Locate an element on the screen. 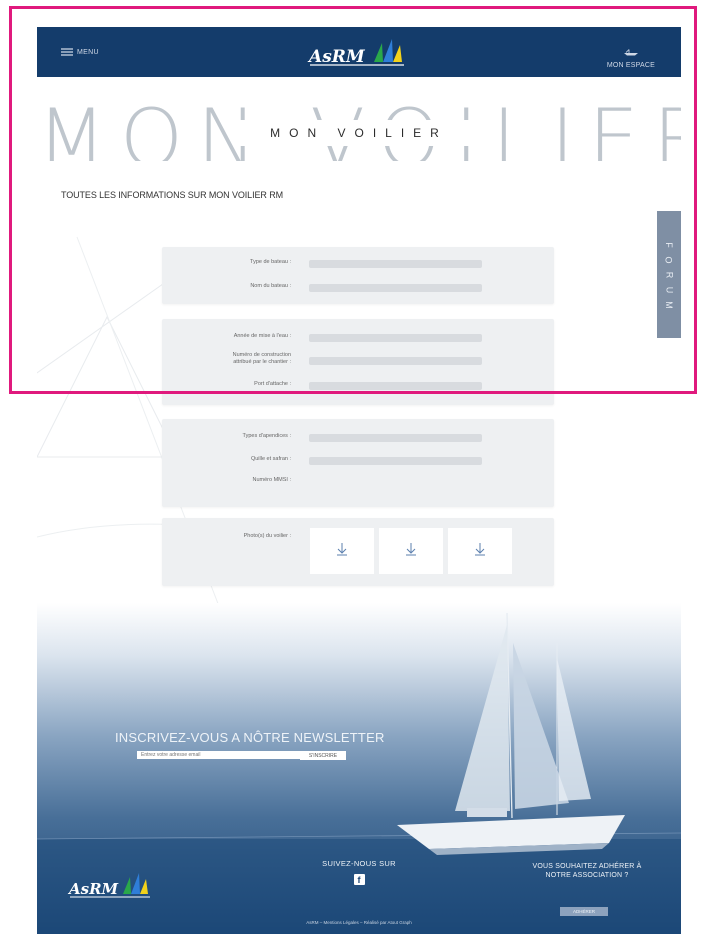 The width and height of the screenshot is (704, 934). join-button: ADHÉRER is located at coordinates (584, 911).